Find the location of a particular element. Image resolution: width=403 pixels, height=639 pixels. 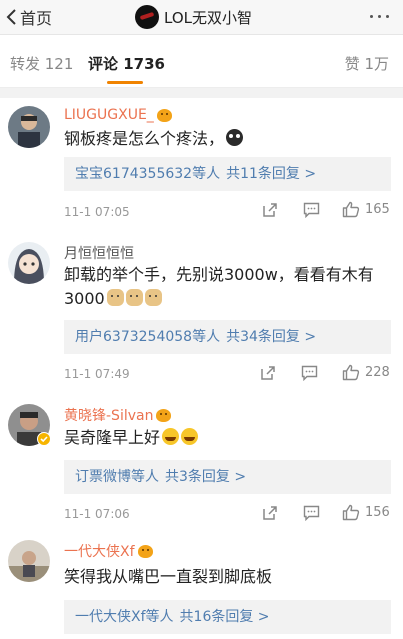

page-title: LOL无双小智 is located at coordinates (193, 17).